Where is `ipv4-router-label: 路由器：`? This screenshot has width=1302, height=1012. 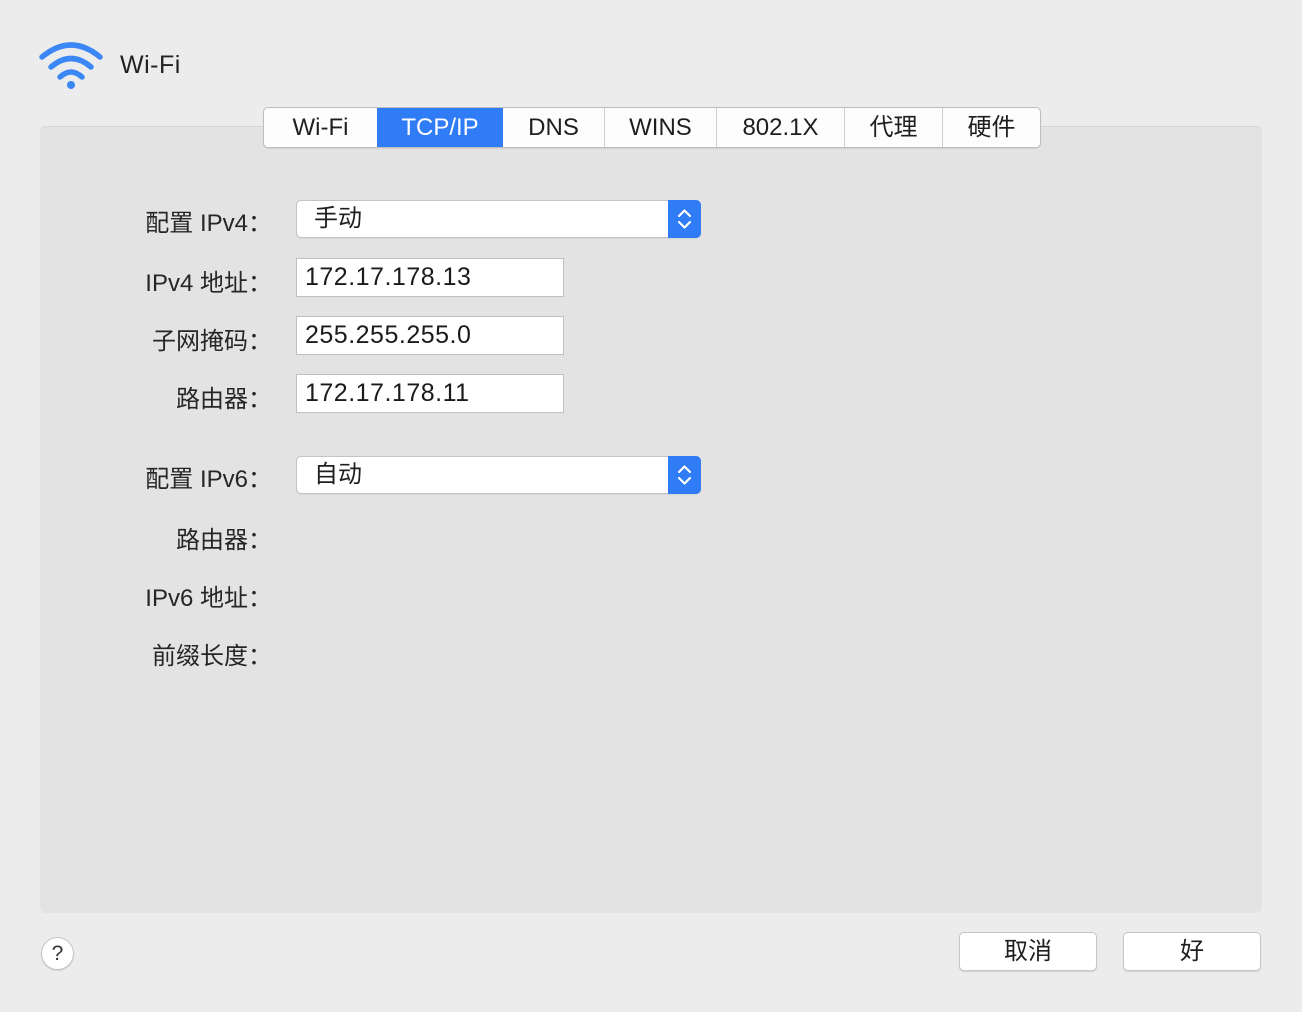
ipv4-router-label: 路由器： is located at coordinates (224, 399).